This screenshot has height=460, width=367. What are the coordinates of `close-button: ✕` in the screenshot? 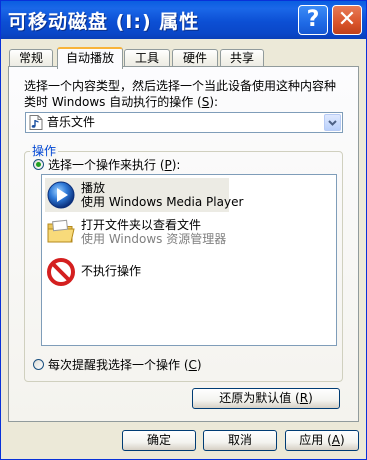 It's located at (347, 20).